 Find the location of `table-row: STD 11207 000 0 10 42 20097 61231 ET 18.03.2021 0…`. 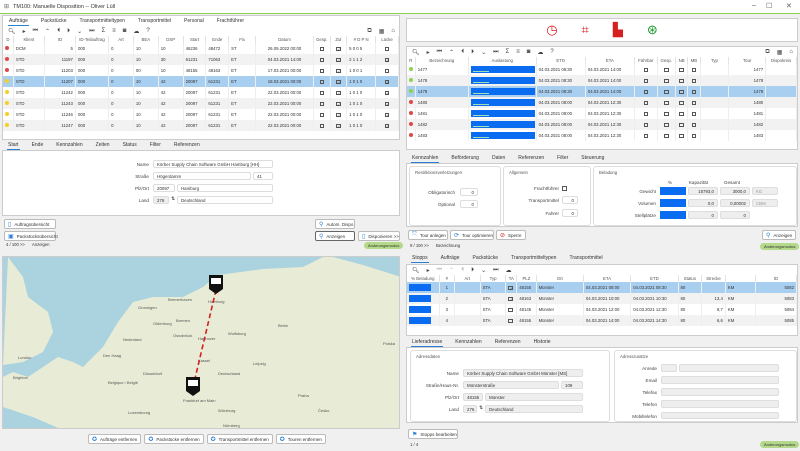

table-row: STD 11207 000 0 10 42 20097 61231 ET 18.03.2021 0… is located at coordinates (201, 81).